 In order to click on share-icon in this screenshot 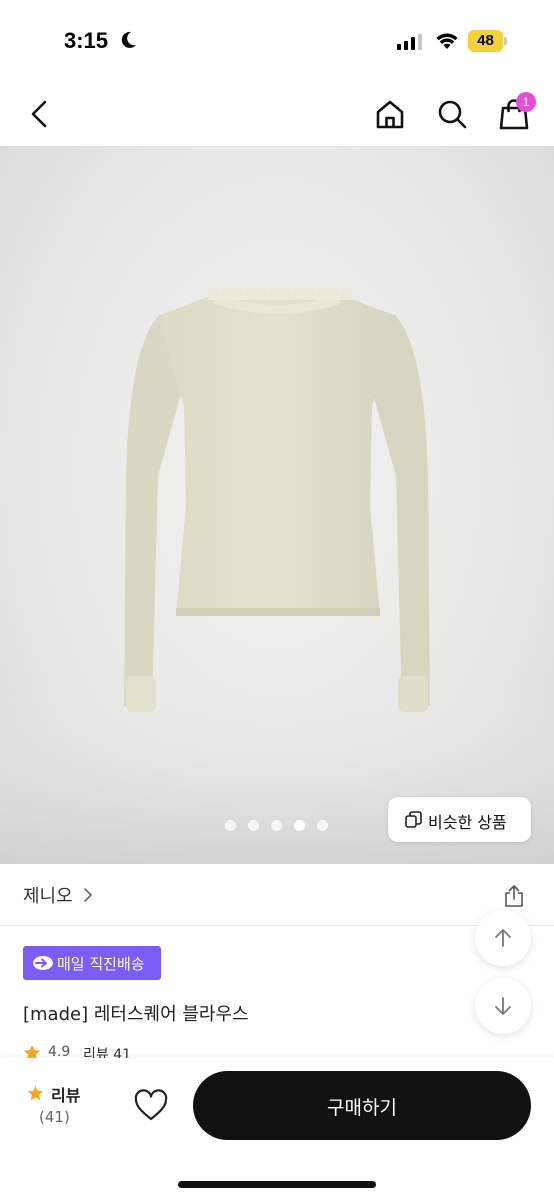, I will do `click(514, 896)`.